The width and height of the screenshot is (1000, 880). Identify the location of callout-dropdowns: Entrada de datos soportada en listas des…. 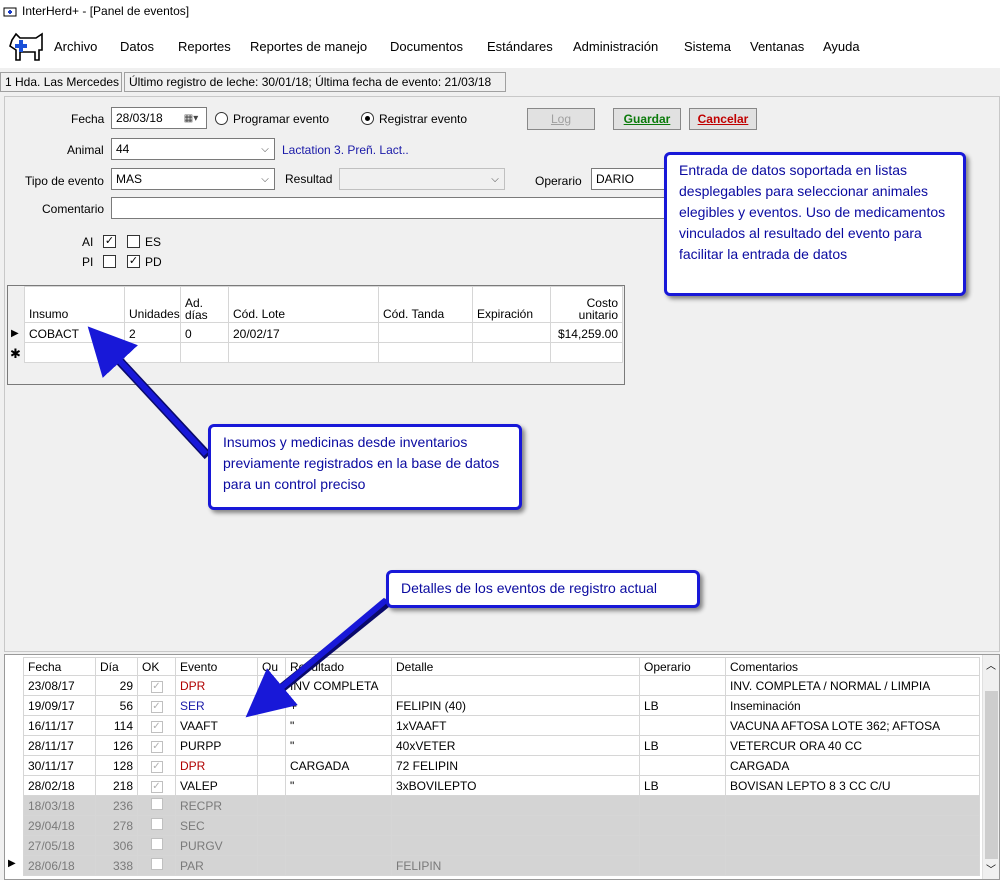
(815, 224).